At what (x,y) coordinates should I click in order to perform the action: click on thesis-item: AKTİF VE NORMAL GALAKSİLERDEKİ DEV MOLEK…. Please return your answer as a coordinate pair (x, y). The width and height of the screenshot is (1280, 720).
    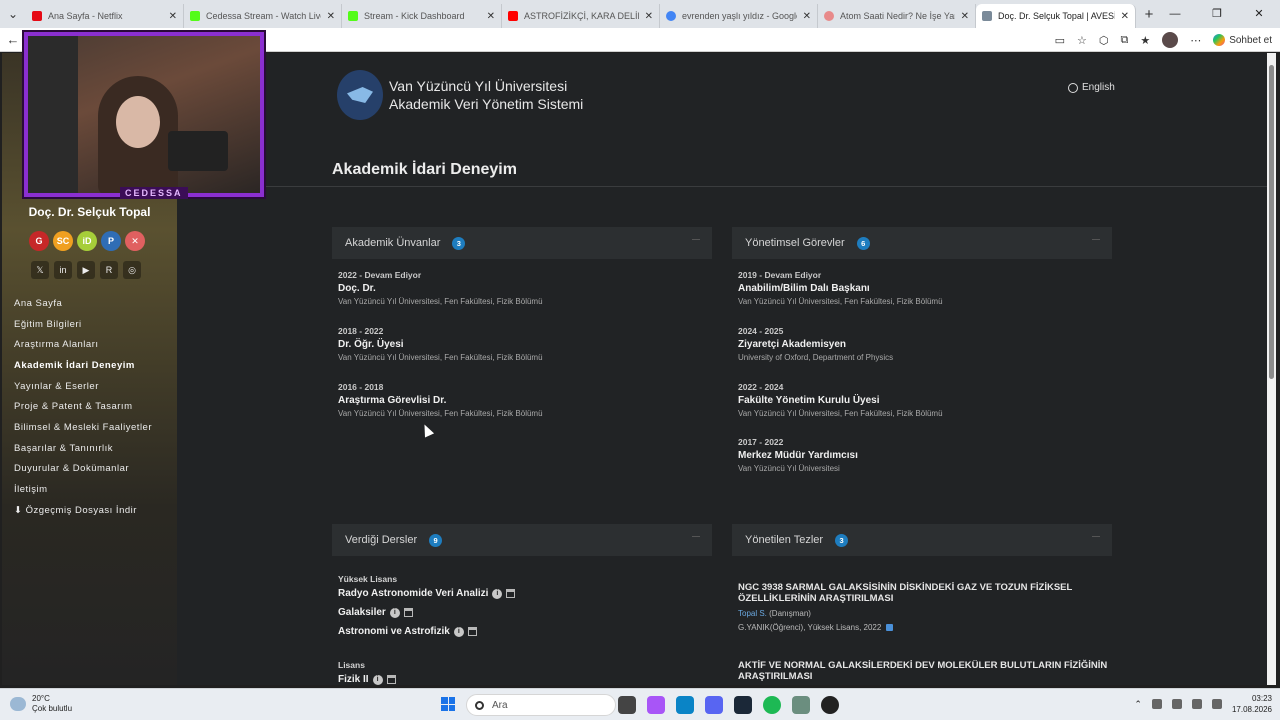
    Looking at the image, I should click on (928, 671).